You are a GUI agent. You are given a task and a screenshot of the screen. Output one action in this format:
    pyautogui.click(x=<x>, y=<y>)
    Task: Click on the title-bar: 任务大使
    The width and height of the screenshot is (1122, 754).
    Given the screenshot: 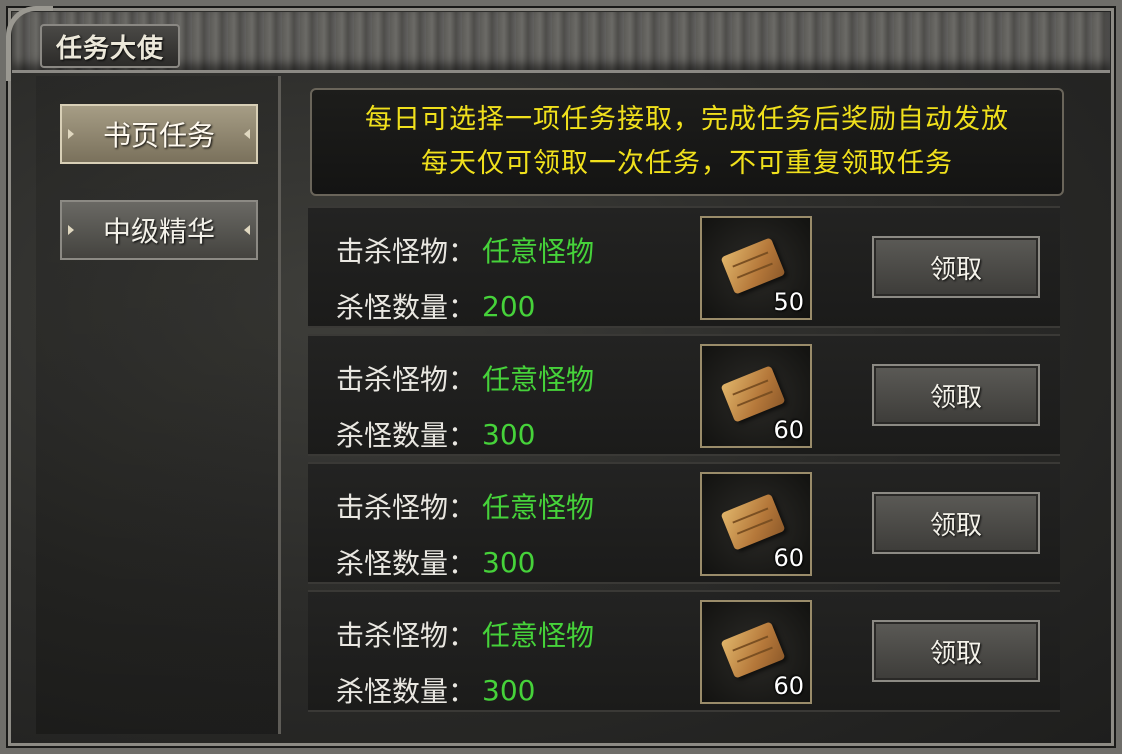 What is the action you would take?
    pyautogui.click(x=561, y=42)
    